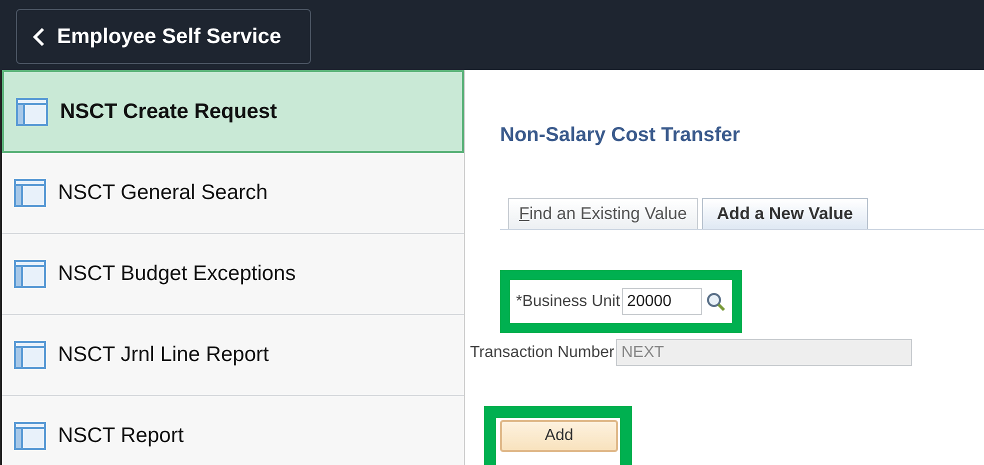  Describe the element at coordinates (233, 111) in the screenshot. I see `sidebar-item: NSCT Create Request` at that location.